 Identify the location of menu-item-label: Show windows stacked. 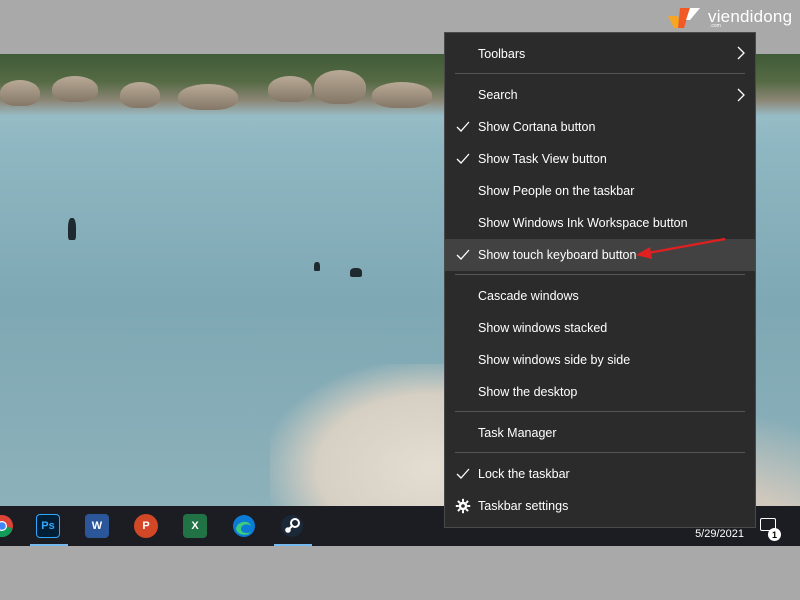
(543, 328).